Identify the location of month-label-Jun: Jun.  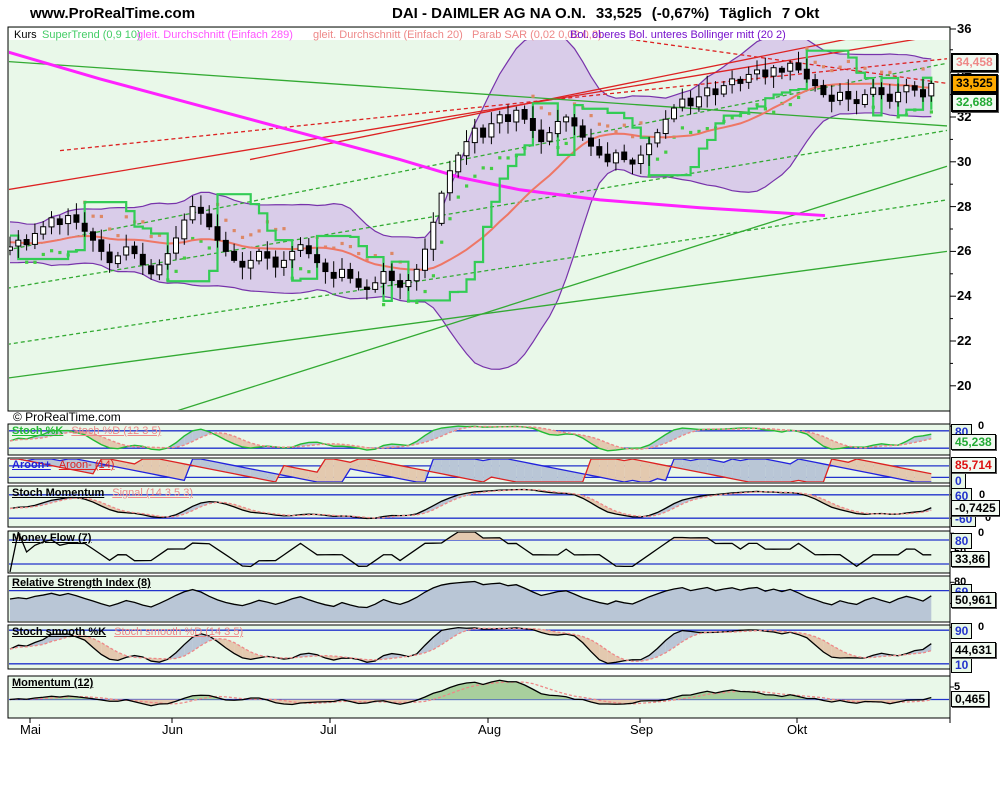
(172, 729).